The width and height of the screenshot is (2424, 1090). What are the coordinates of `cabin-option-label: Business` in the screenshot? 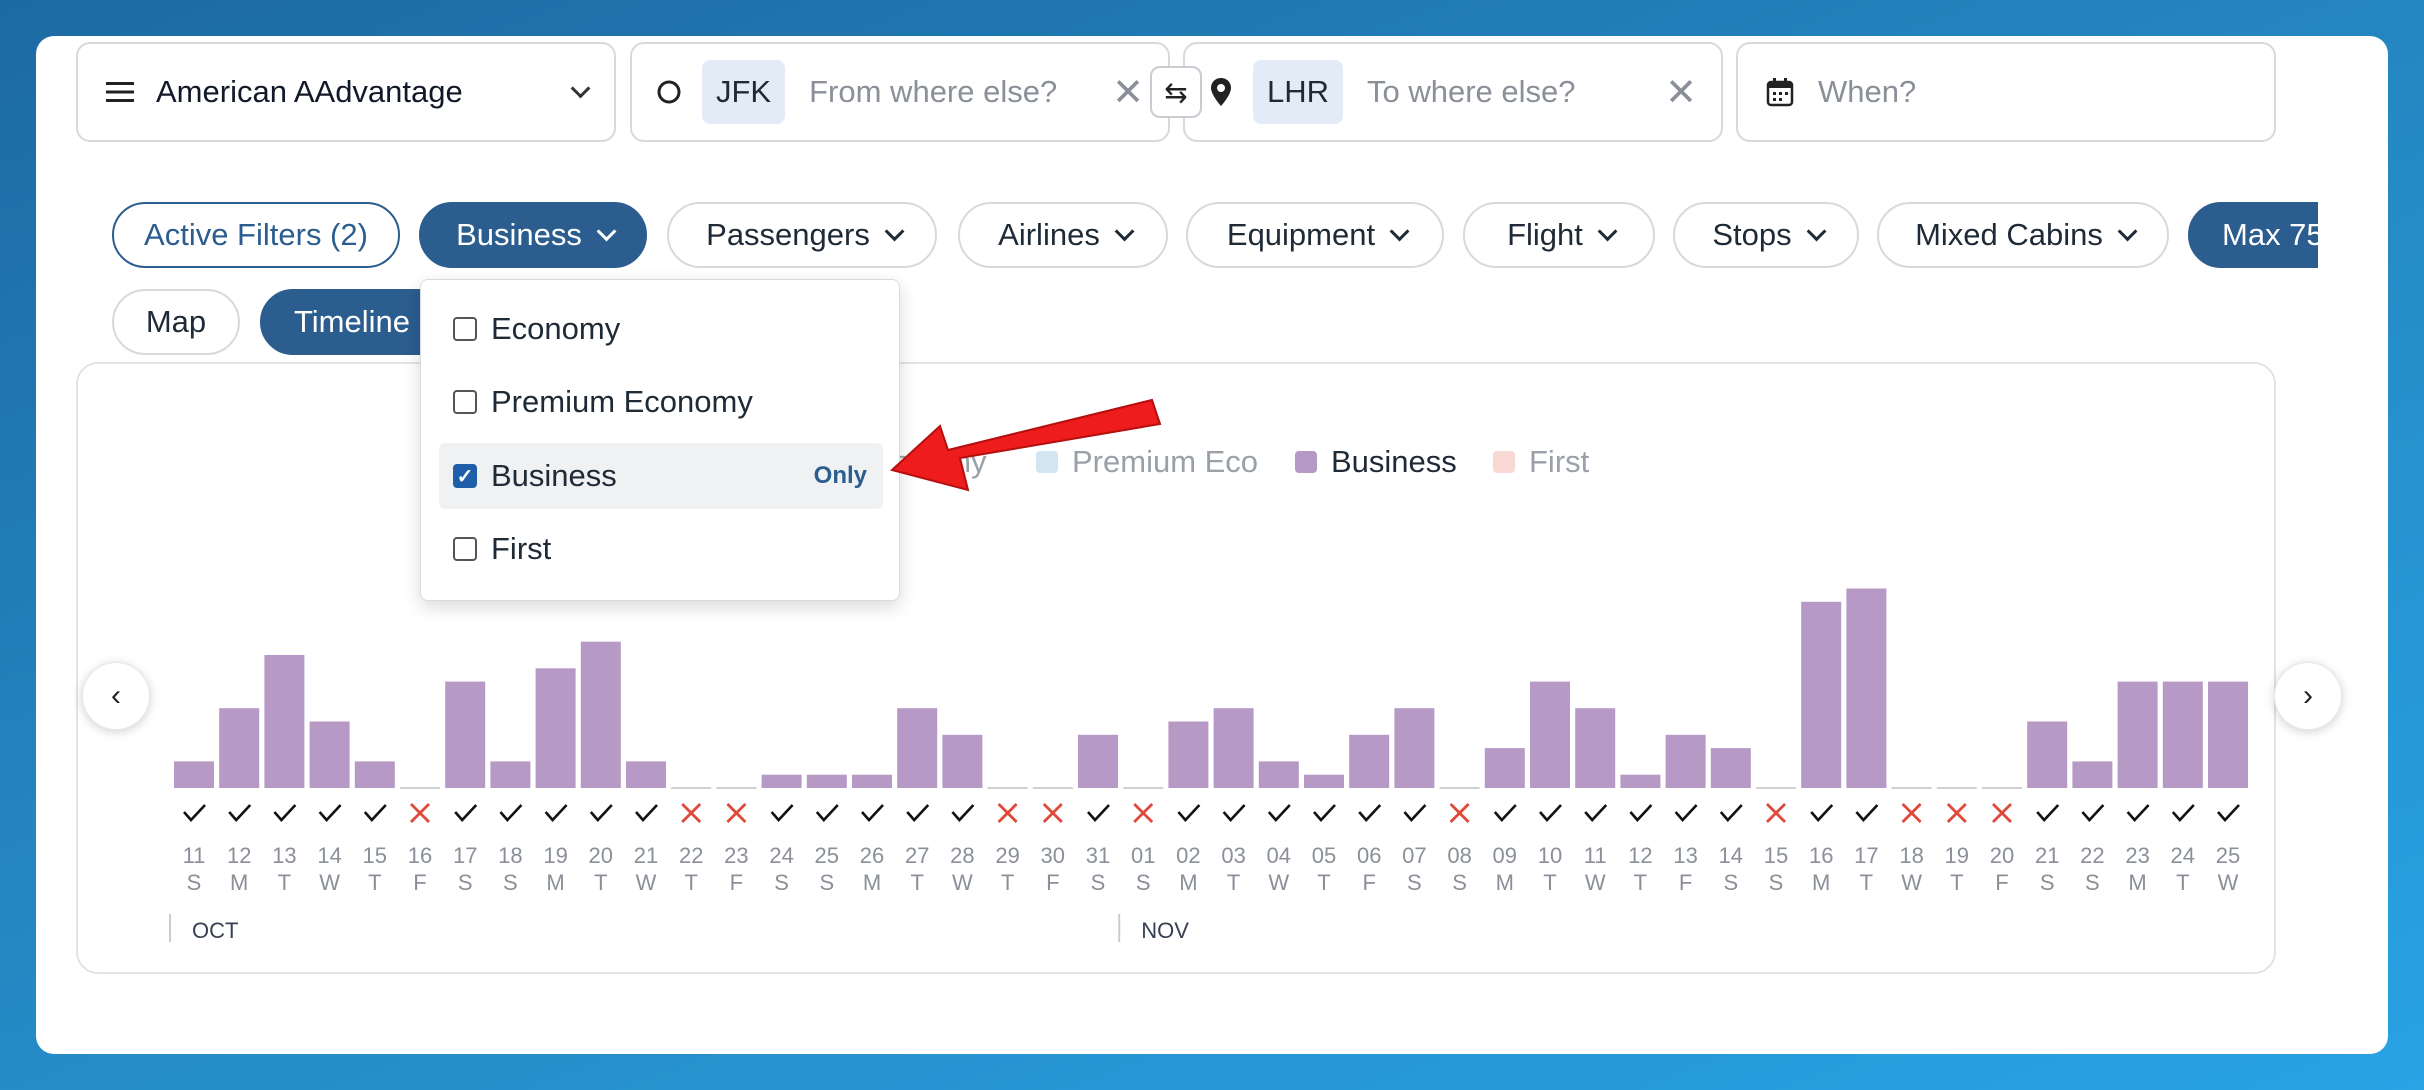 It's located at (554, 475).